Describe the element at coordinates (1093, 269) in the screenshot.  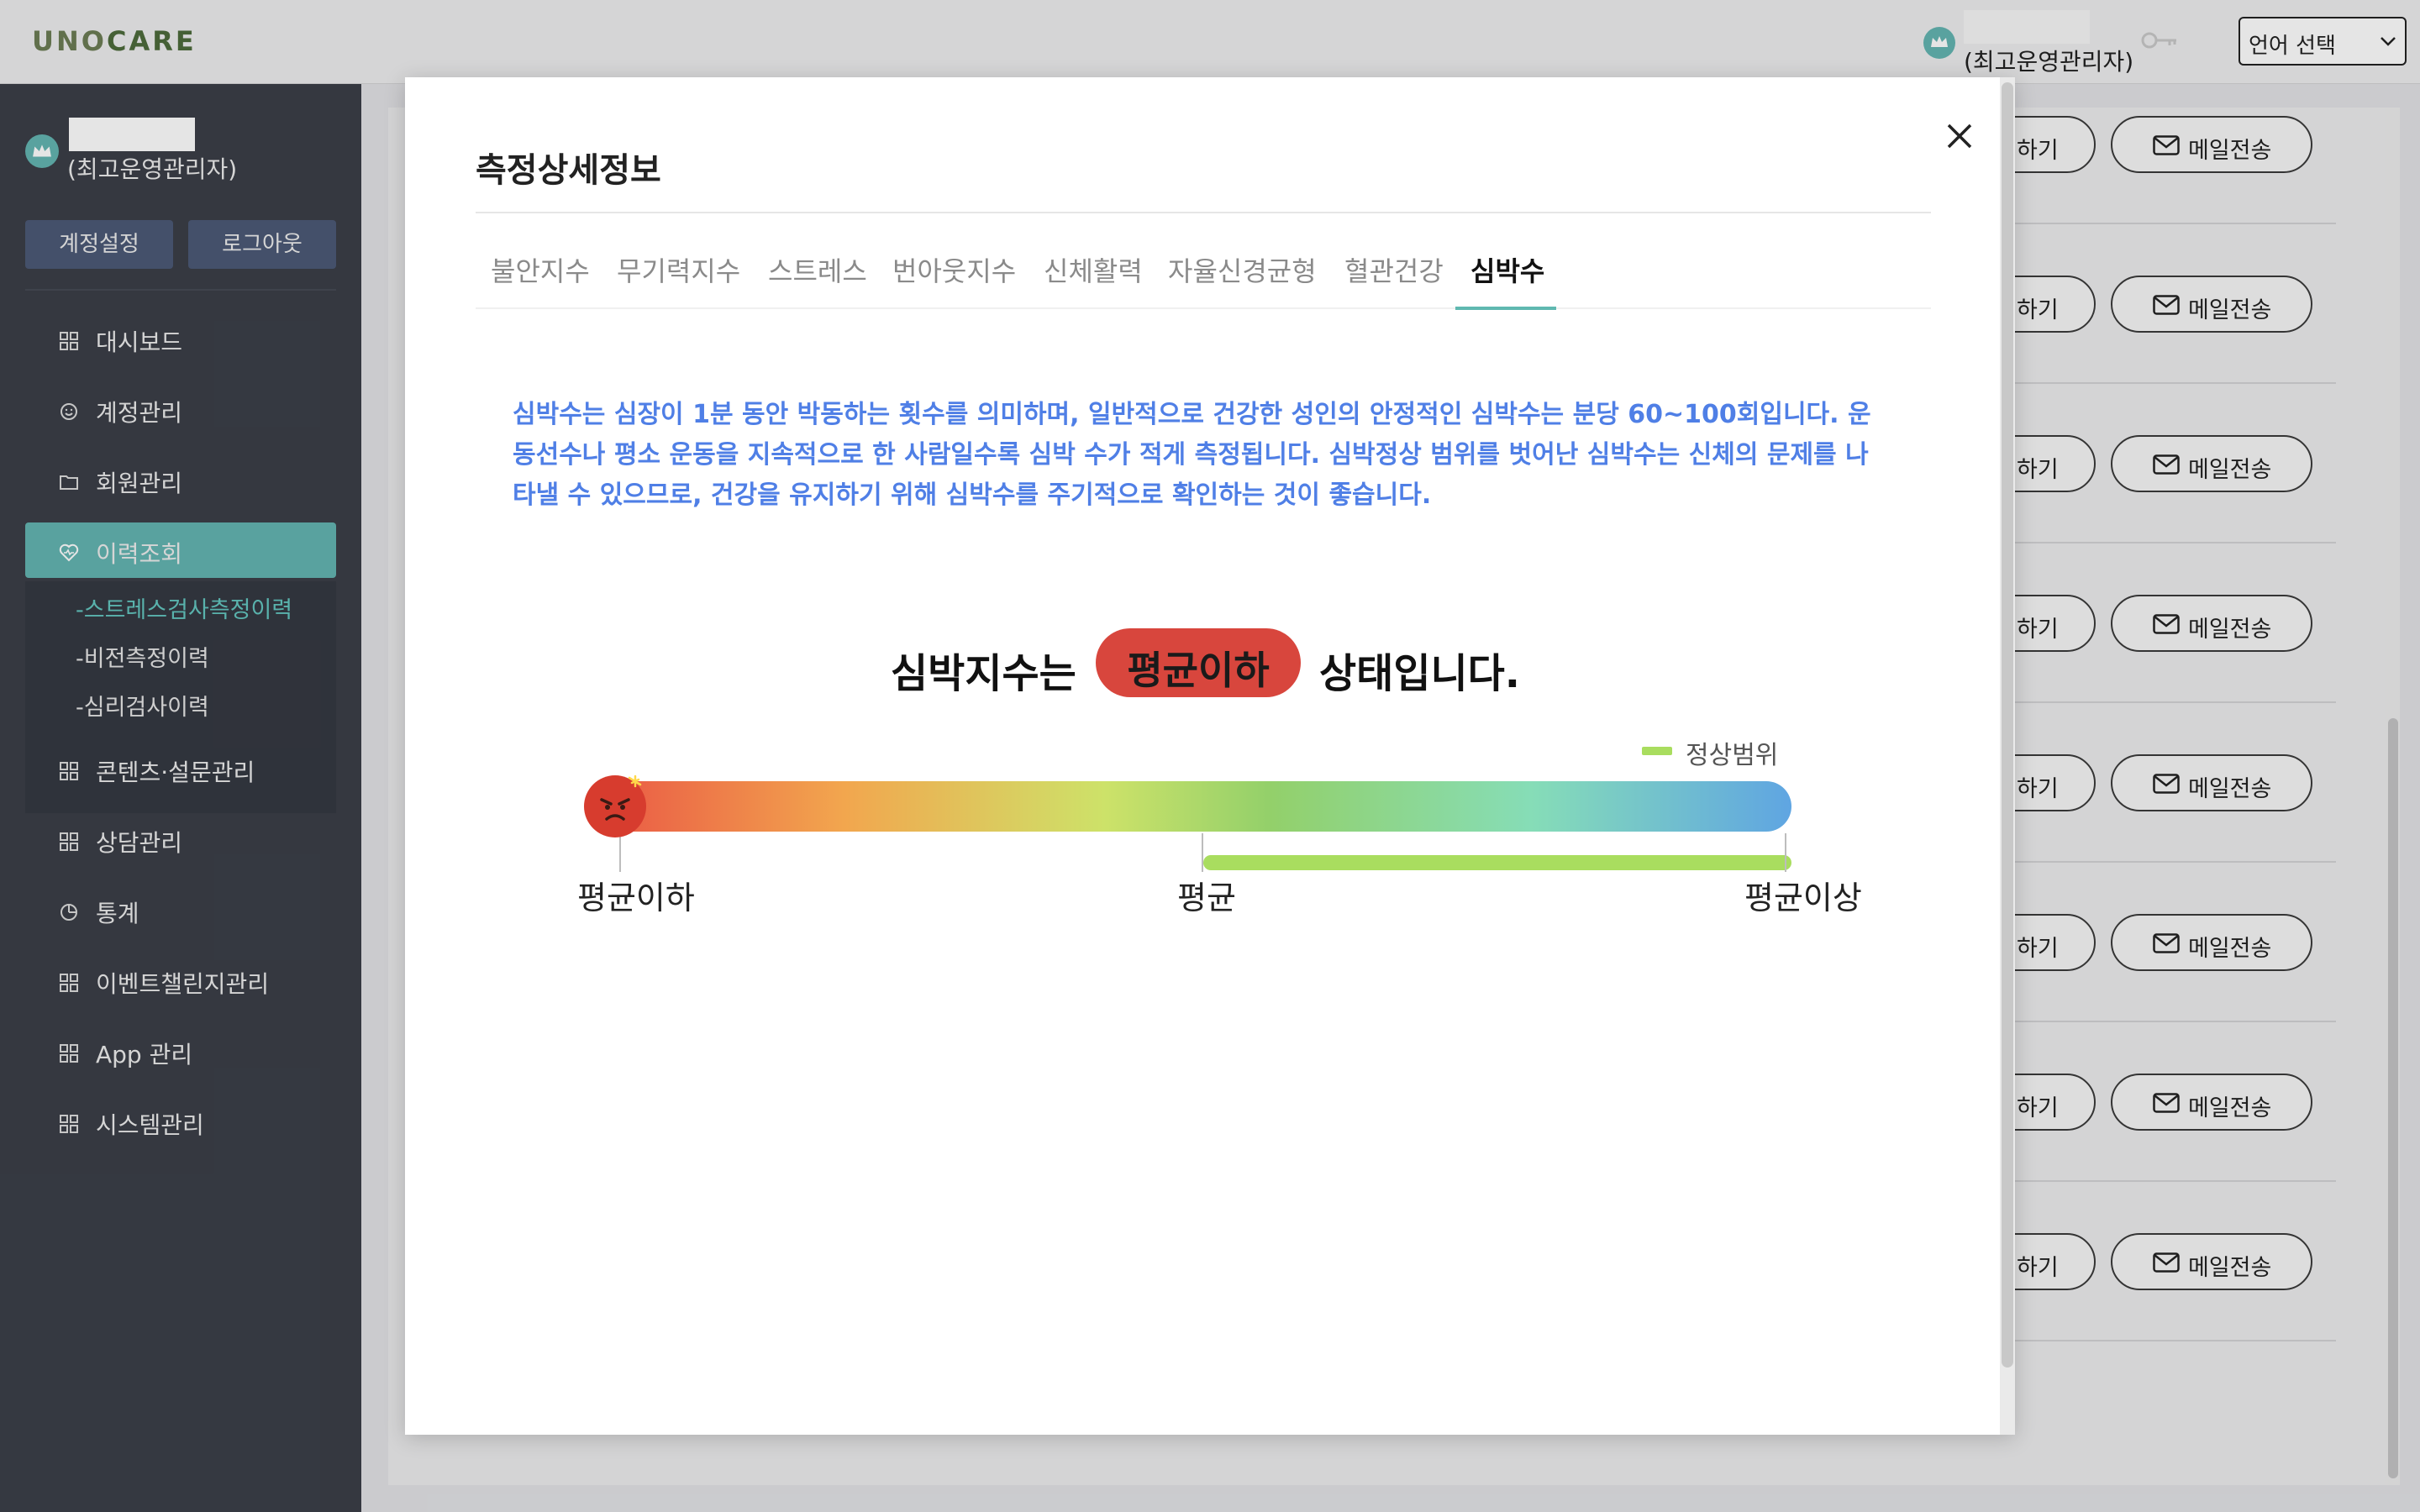
I see `tab-physical-vitality: 신체활력` at that location.